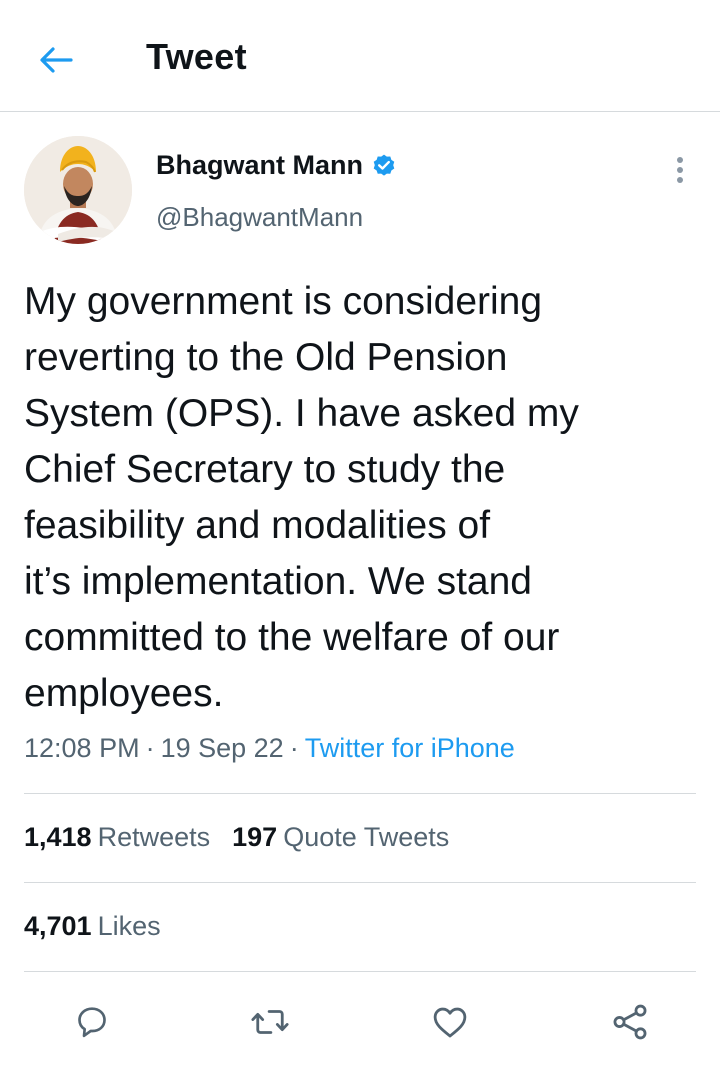 Image resolution: width=720 pixels, height=1076 pixels. I want to click on retweets-stat: 1,418 Retweets, so click(117, 837).